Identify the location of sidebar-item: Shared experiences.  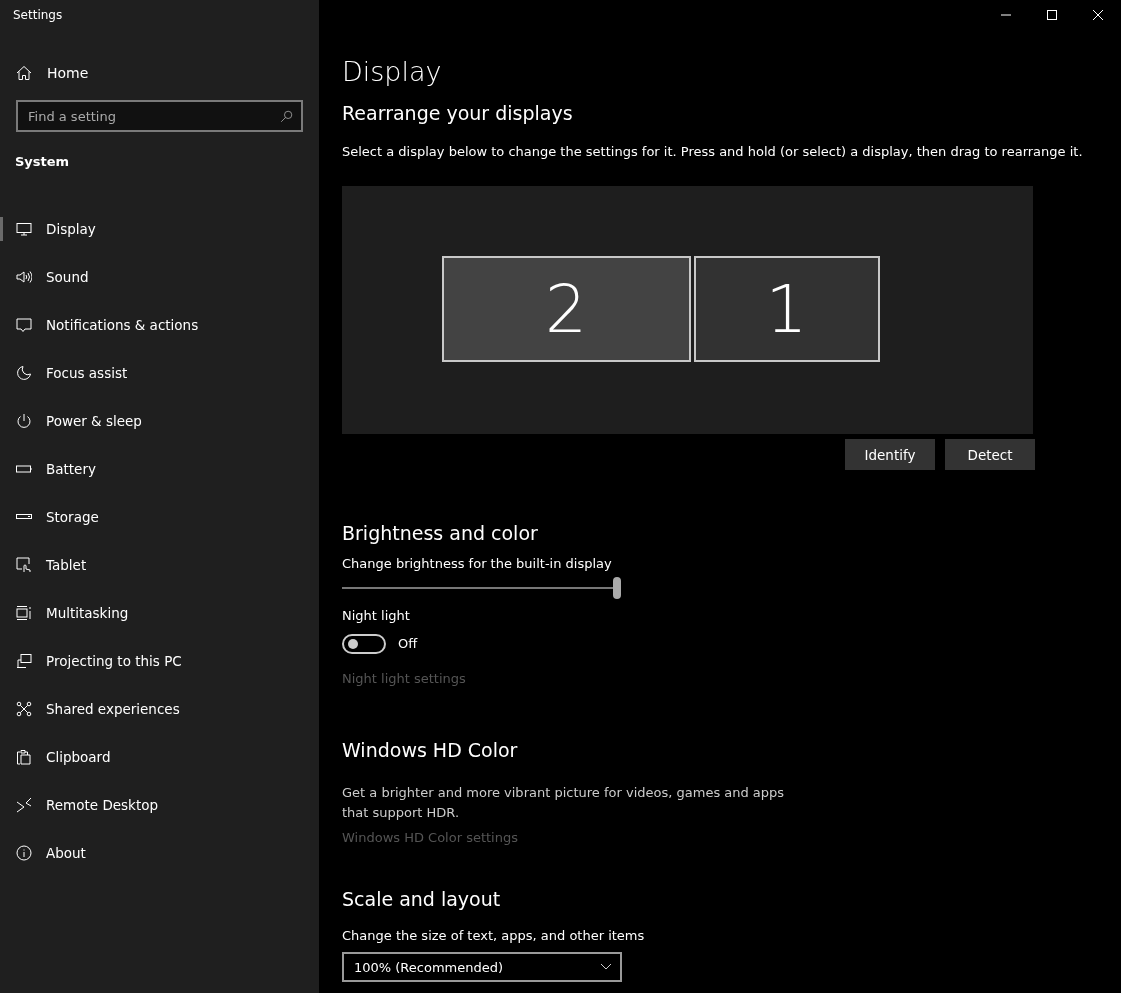
(159, 709).